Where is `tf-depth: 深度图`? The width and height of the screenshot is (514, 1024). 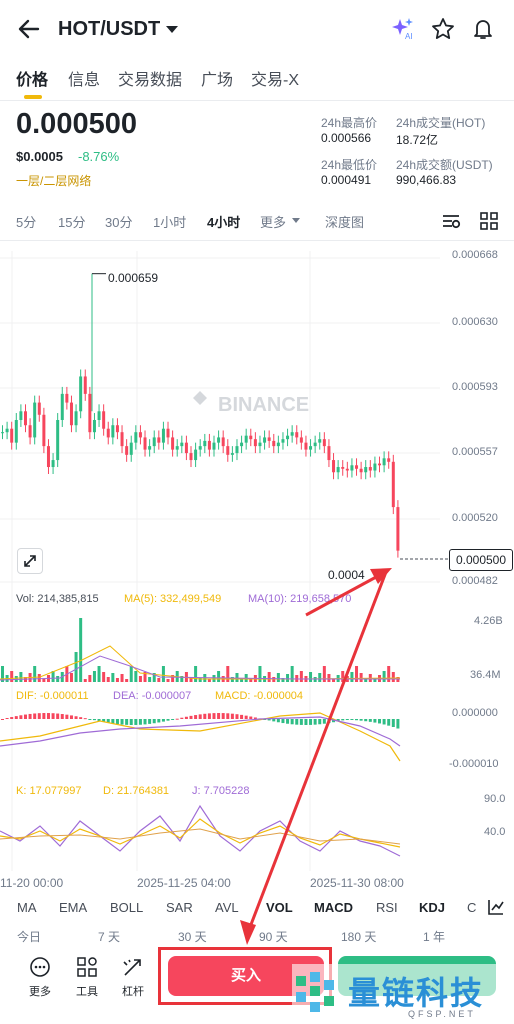 tf-depth: 深度图 is located at coordinates (344, 221).